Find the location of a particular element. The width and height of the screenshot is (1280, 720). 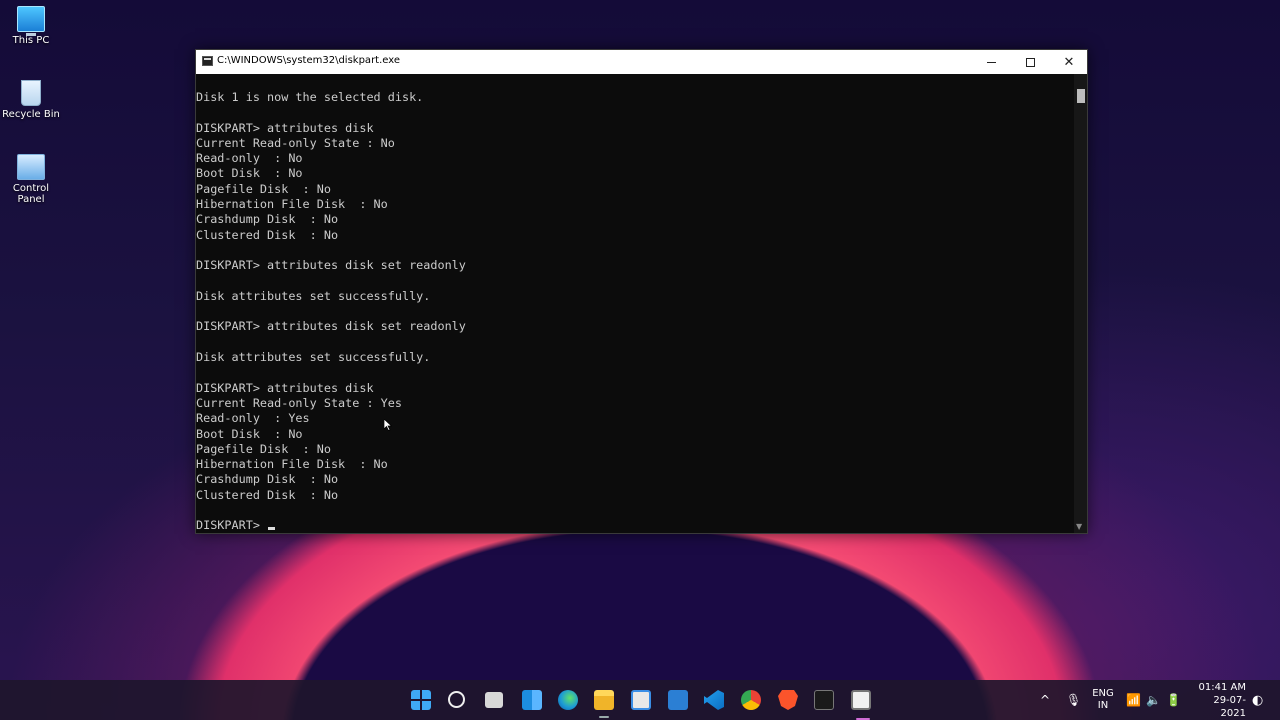

console-app-icon is located at coordinates (207, 61).